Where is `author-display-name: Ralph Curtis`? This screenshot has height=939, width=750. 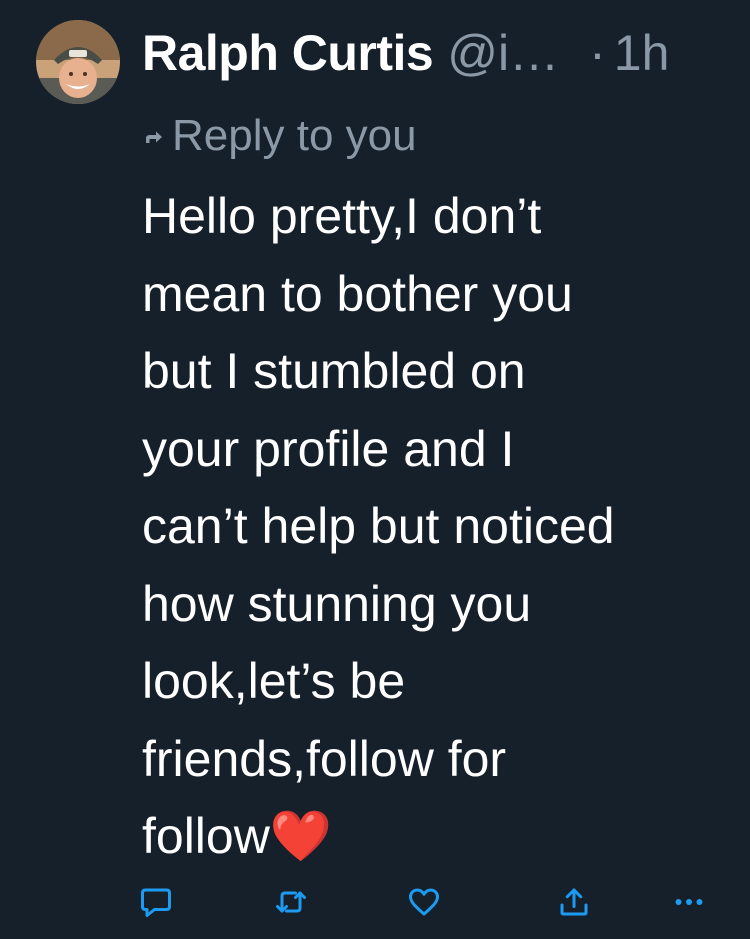 author-display-name: Ralph Curtis is located at coordinates (288, 53).